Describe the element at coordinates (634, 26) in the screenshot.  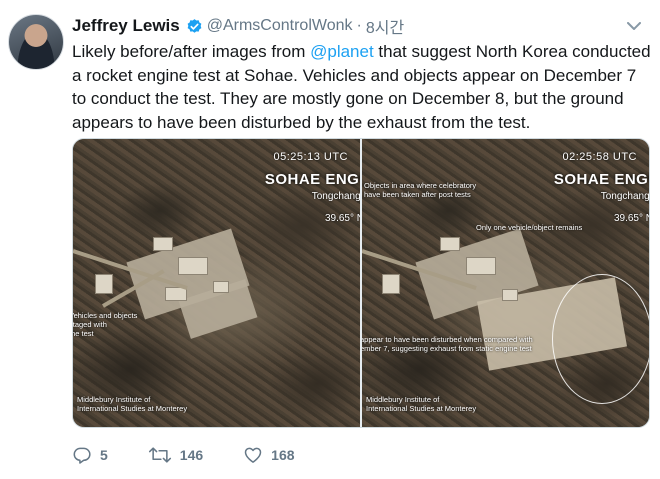
I see `chevron-down-icon` at that location.